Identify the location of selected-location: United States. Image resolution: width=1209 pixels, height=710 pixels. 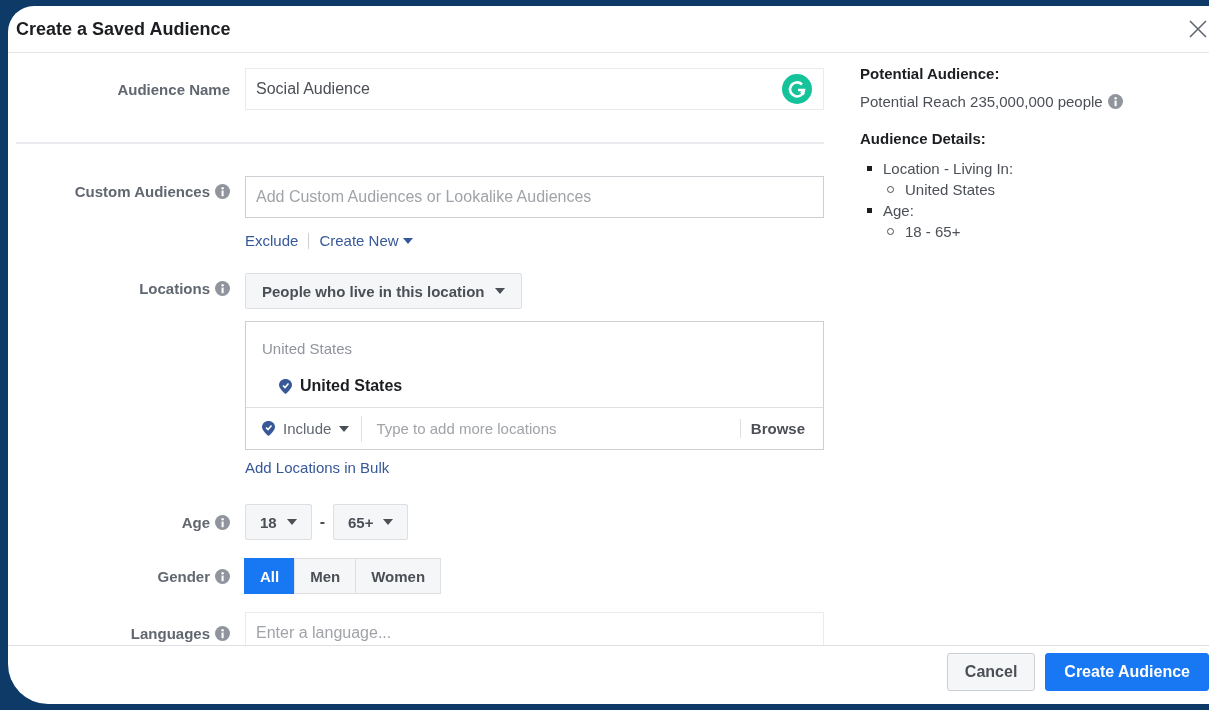
(351, 386).